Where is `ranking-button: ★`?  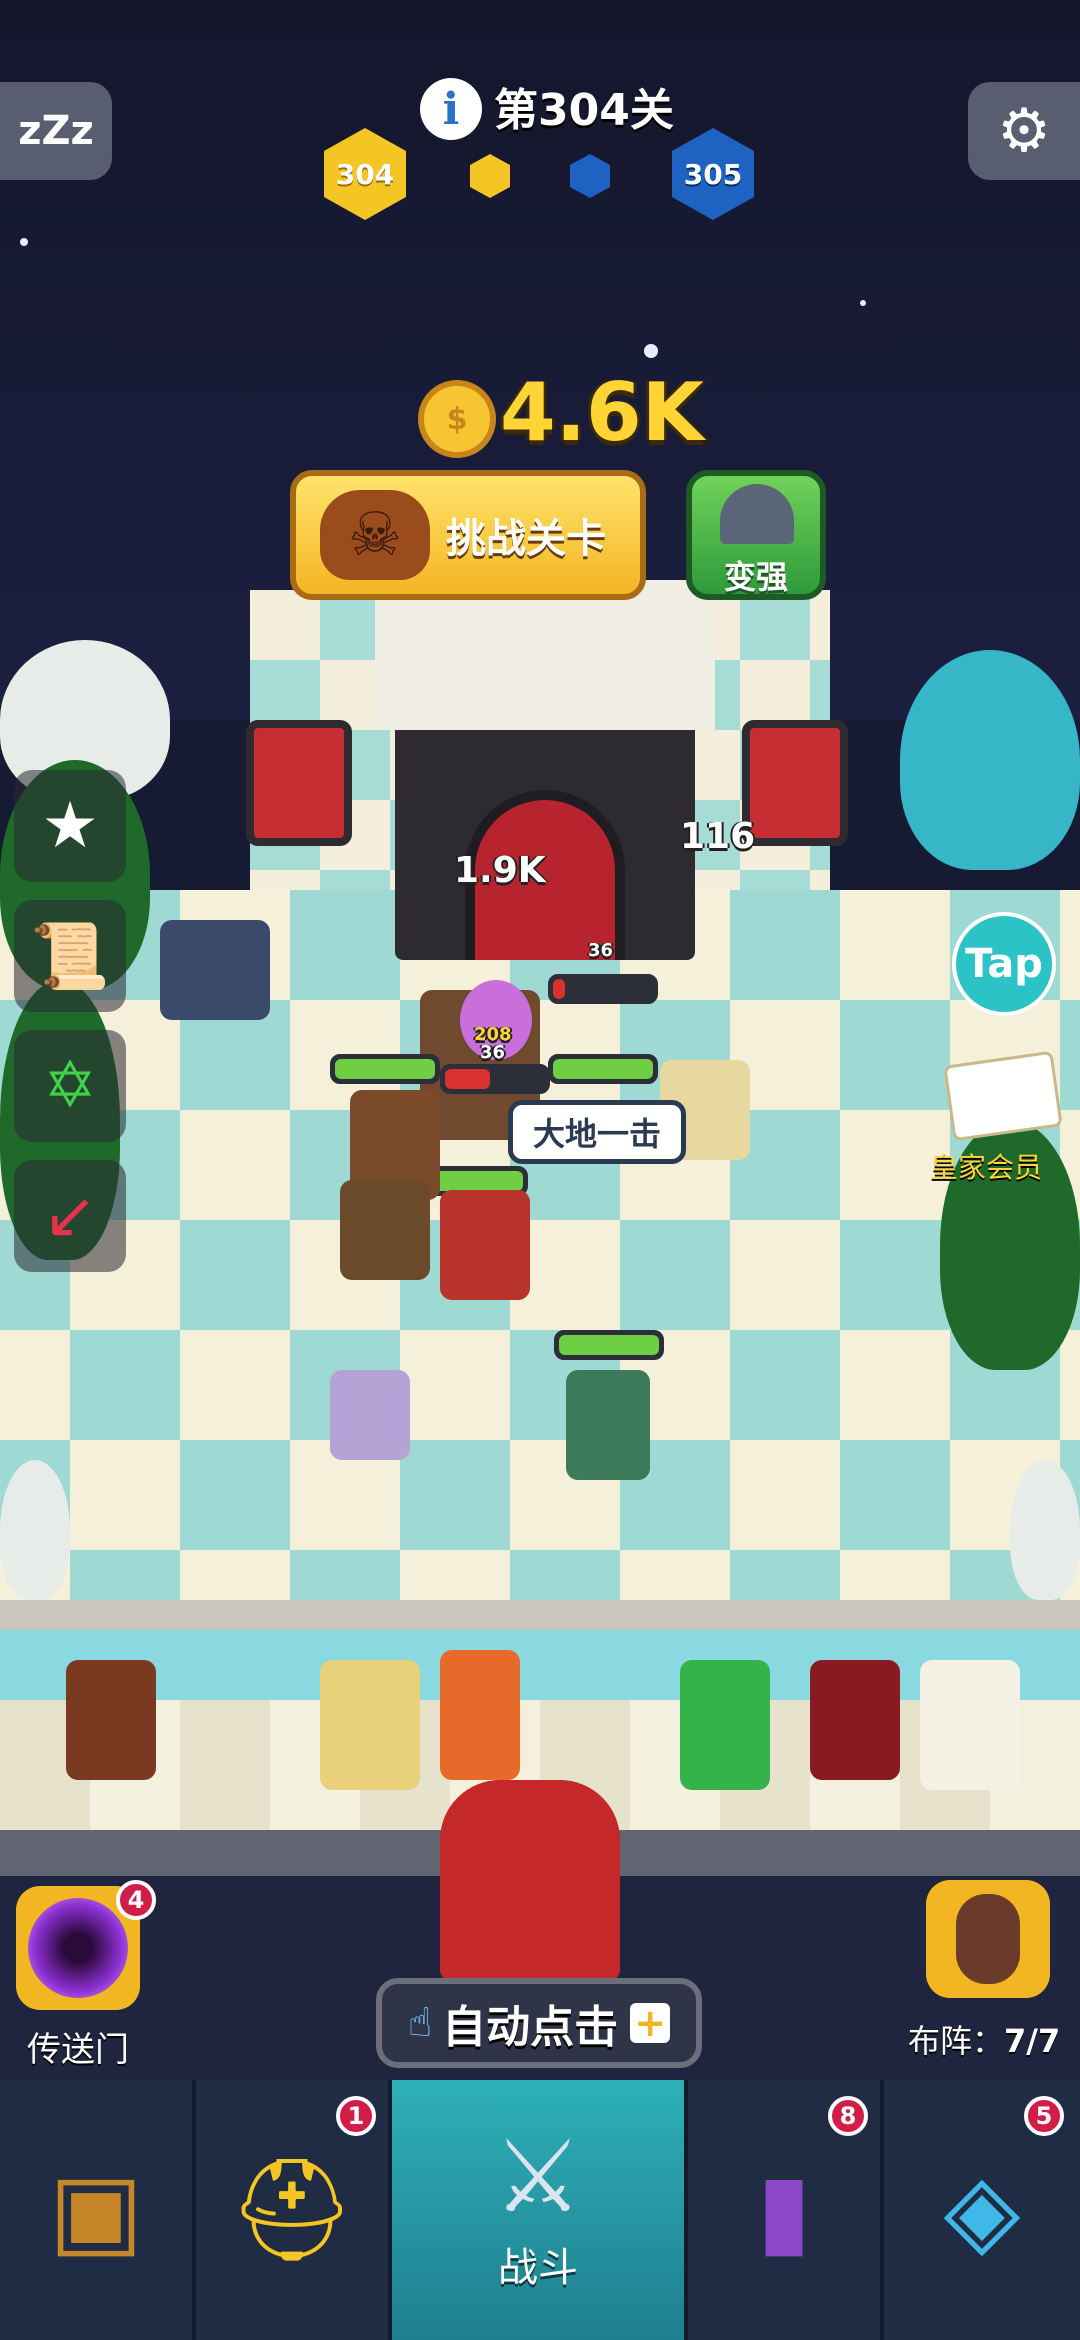 ranking-button: ★ is located at coordinates (70, 826).